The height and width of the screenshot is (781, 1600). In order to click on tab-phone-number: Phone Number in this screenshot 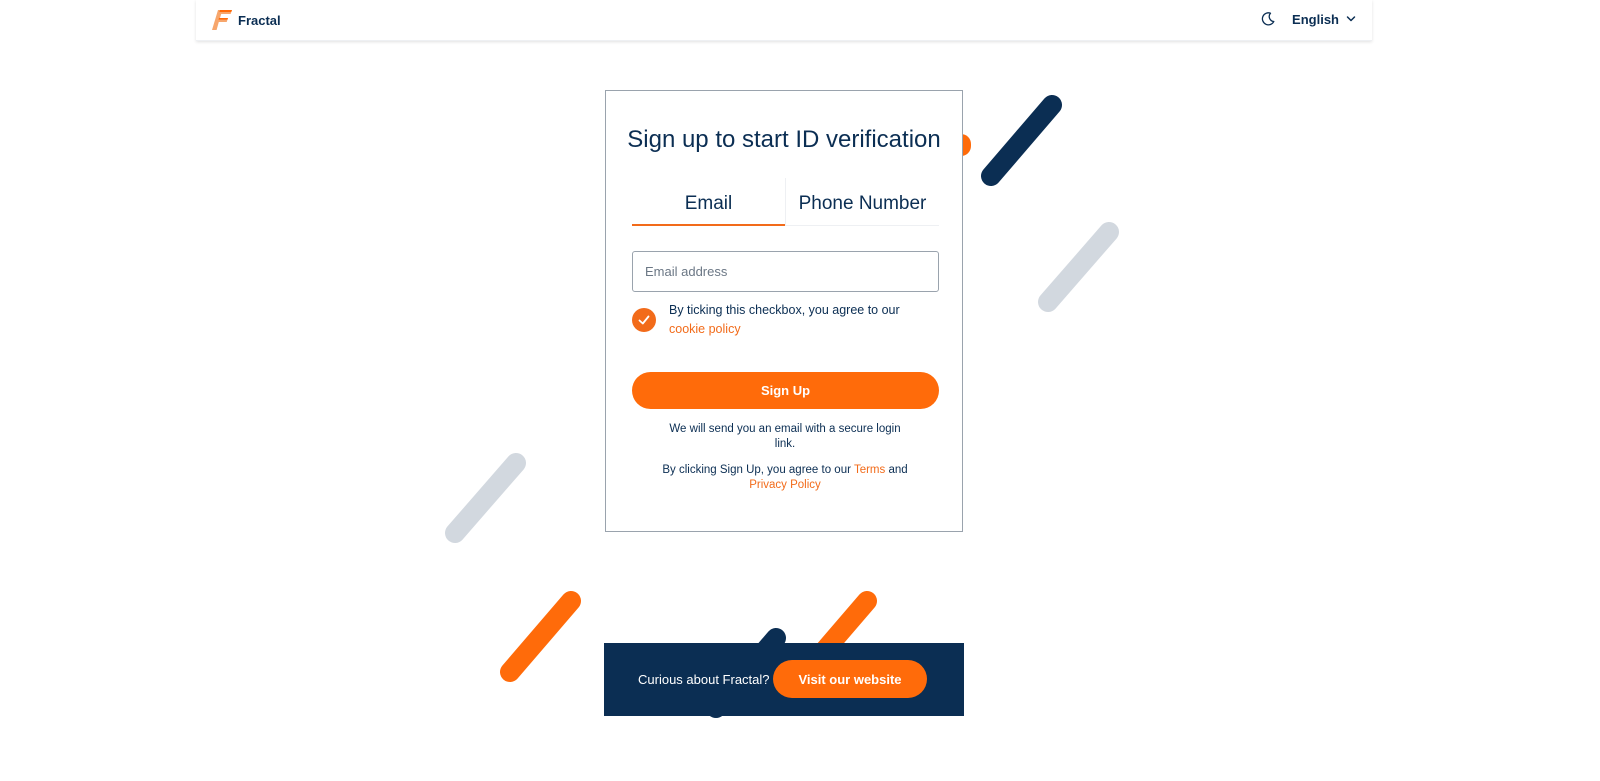, I will do `click(862, 202)`.